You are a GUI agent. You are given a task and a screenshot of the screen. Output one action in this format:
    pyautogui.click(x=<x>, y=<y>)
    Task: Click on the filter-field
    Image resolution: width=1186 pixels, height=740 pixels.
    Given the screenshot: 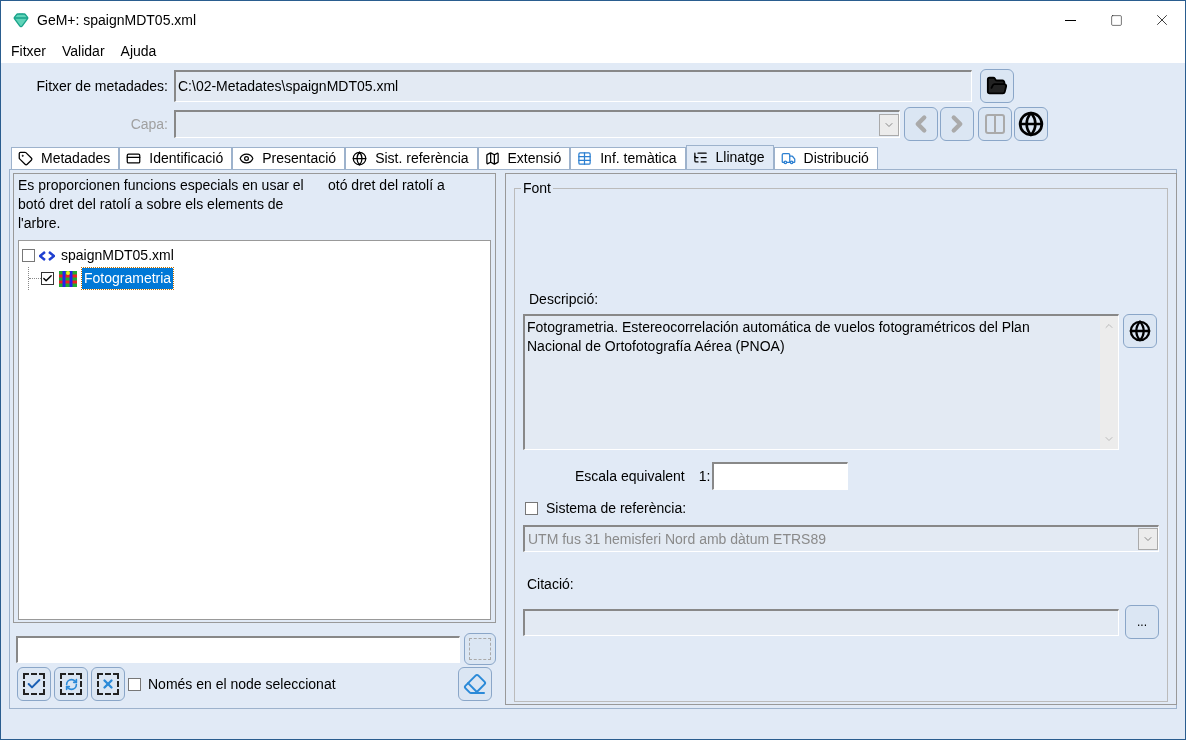 What is the action you would take?
    pyautogui.click(x=238, y=649)
    